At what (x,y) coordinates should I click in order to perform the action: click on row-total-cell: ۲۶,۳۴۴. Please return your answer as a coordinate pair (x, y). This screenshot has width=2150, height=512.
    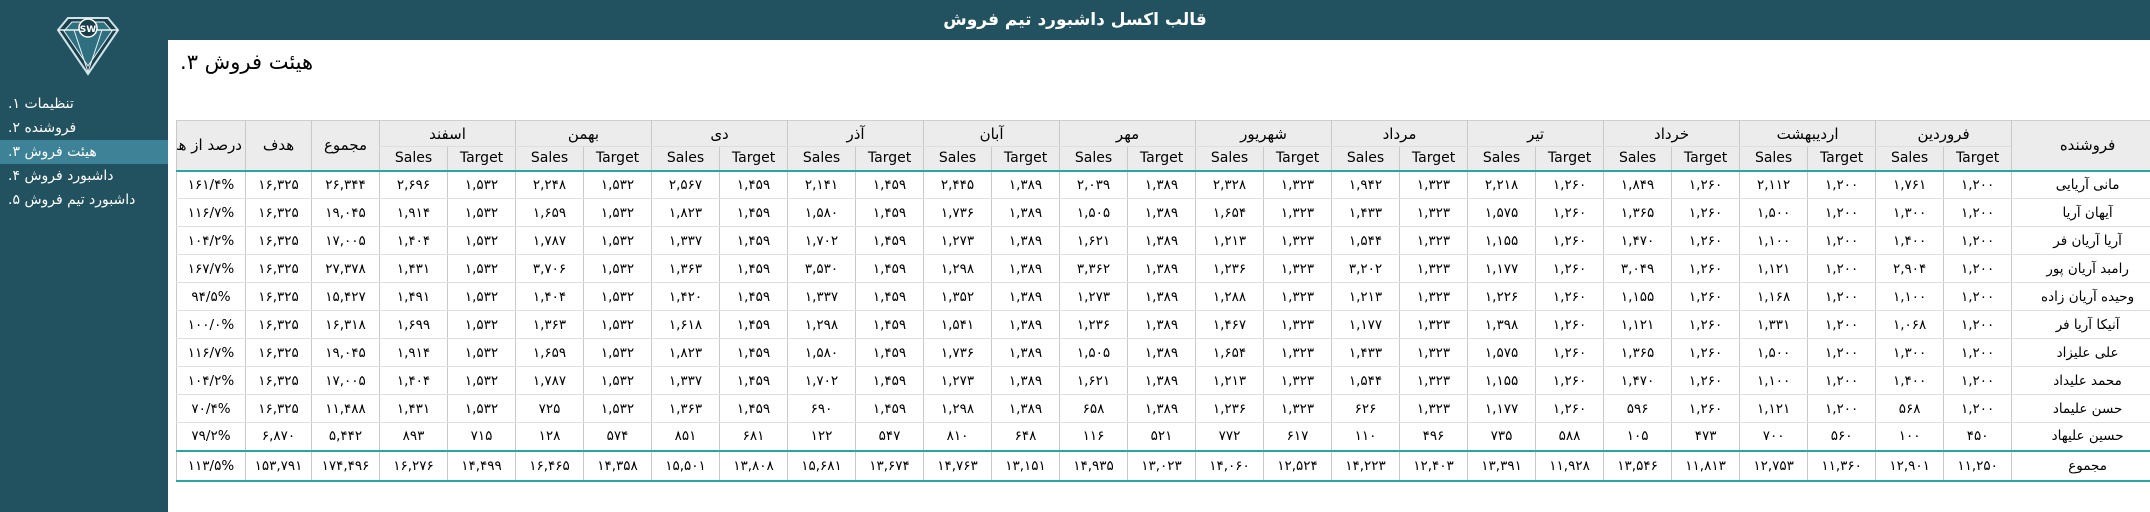
    Looking at the image, I should click on (345, 184).